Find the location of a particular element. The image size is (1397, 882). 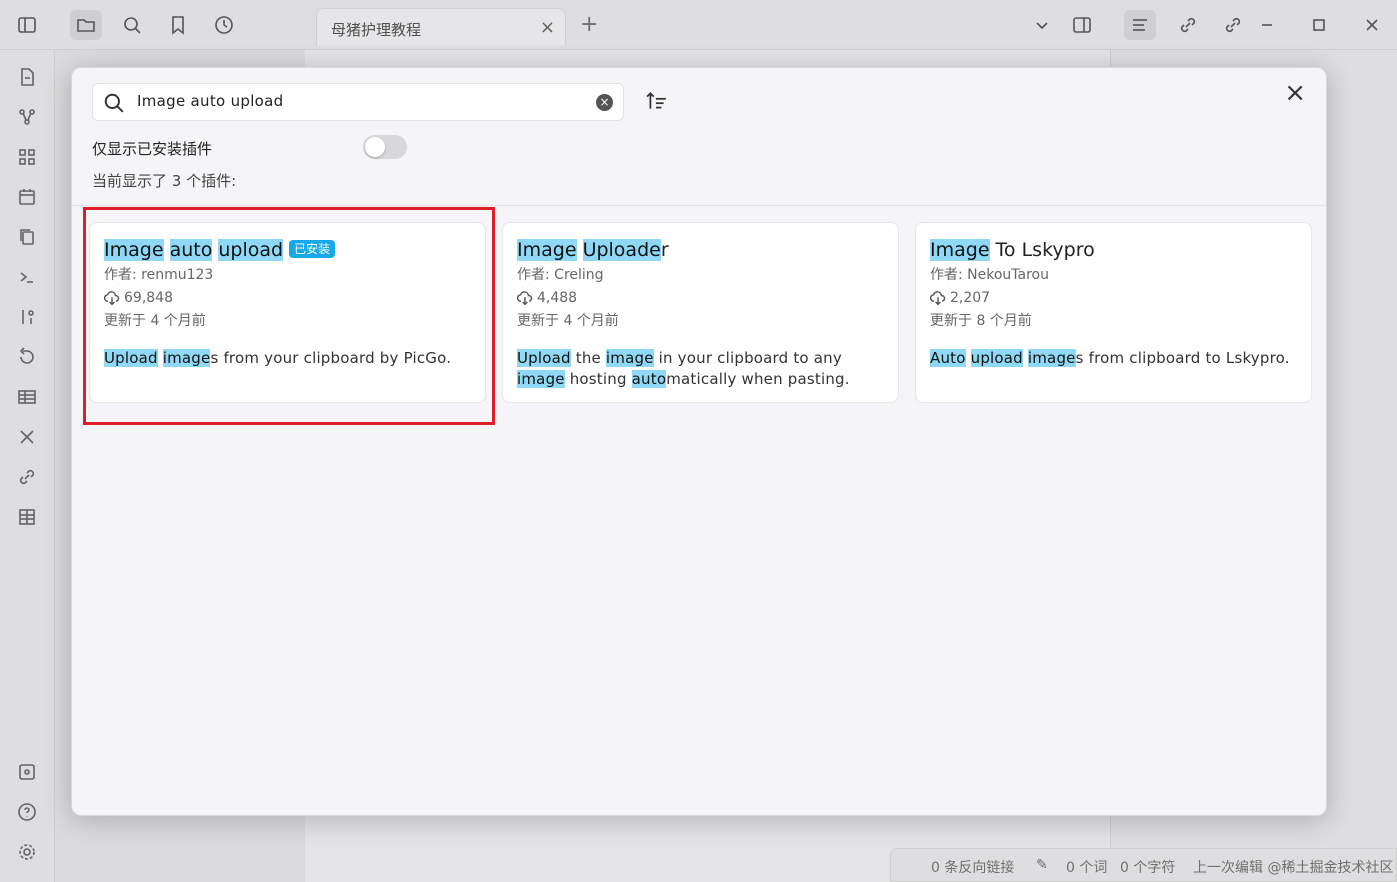

plugin-description-segment: in your clipboard to any is located at coordinates (747, 358).